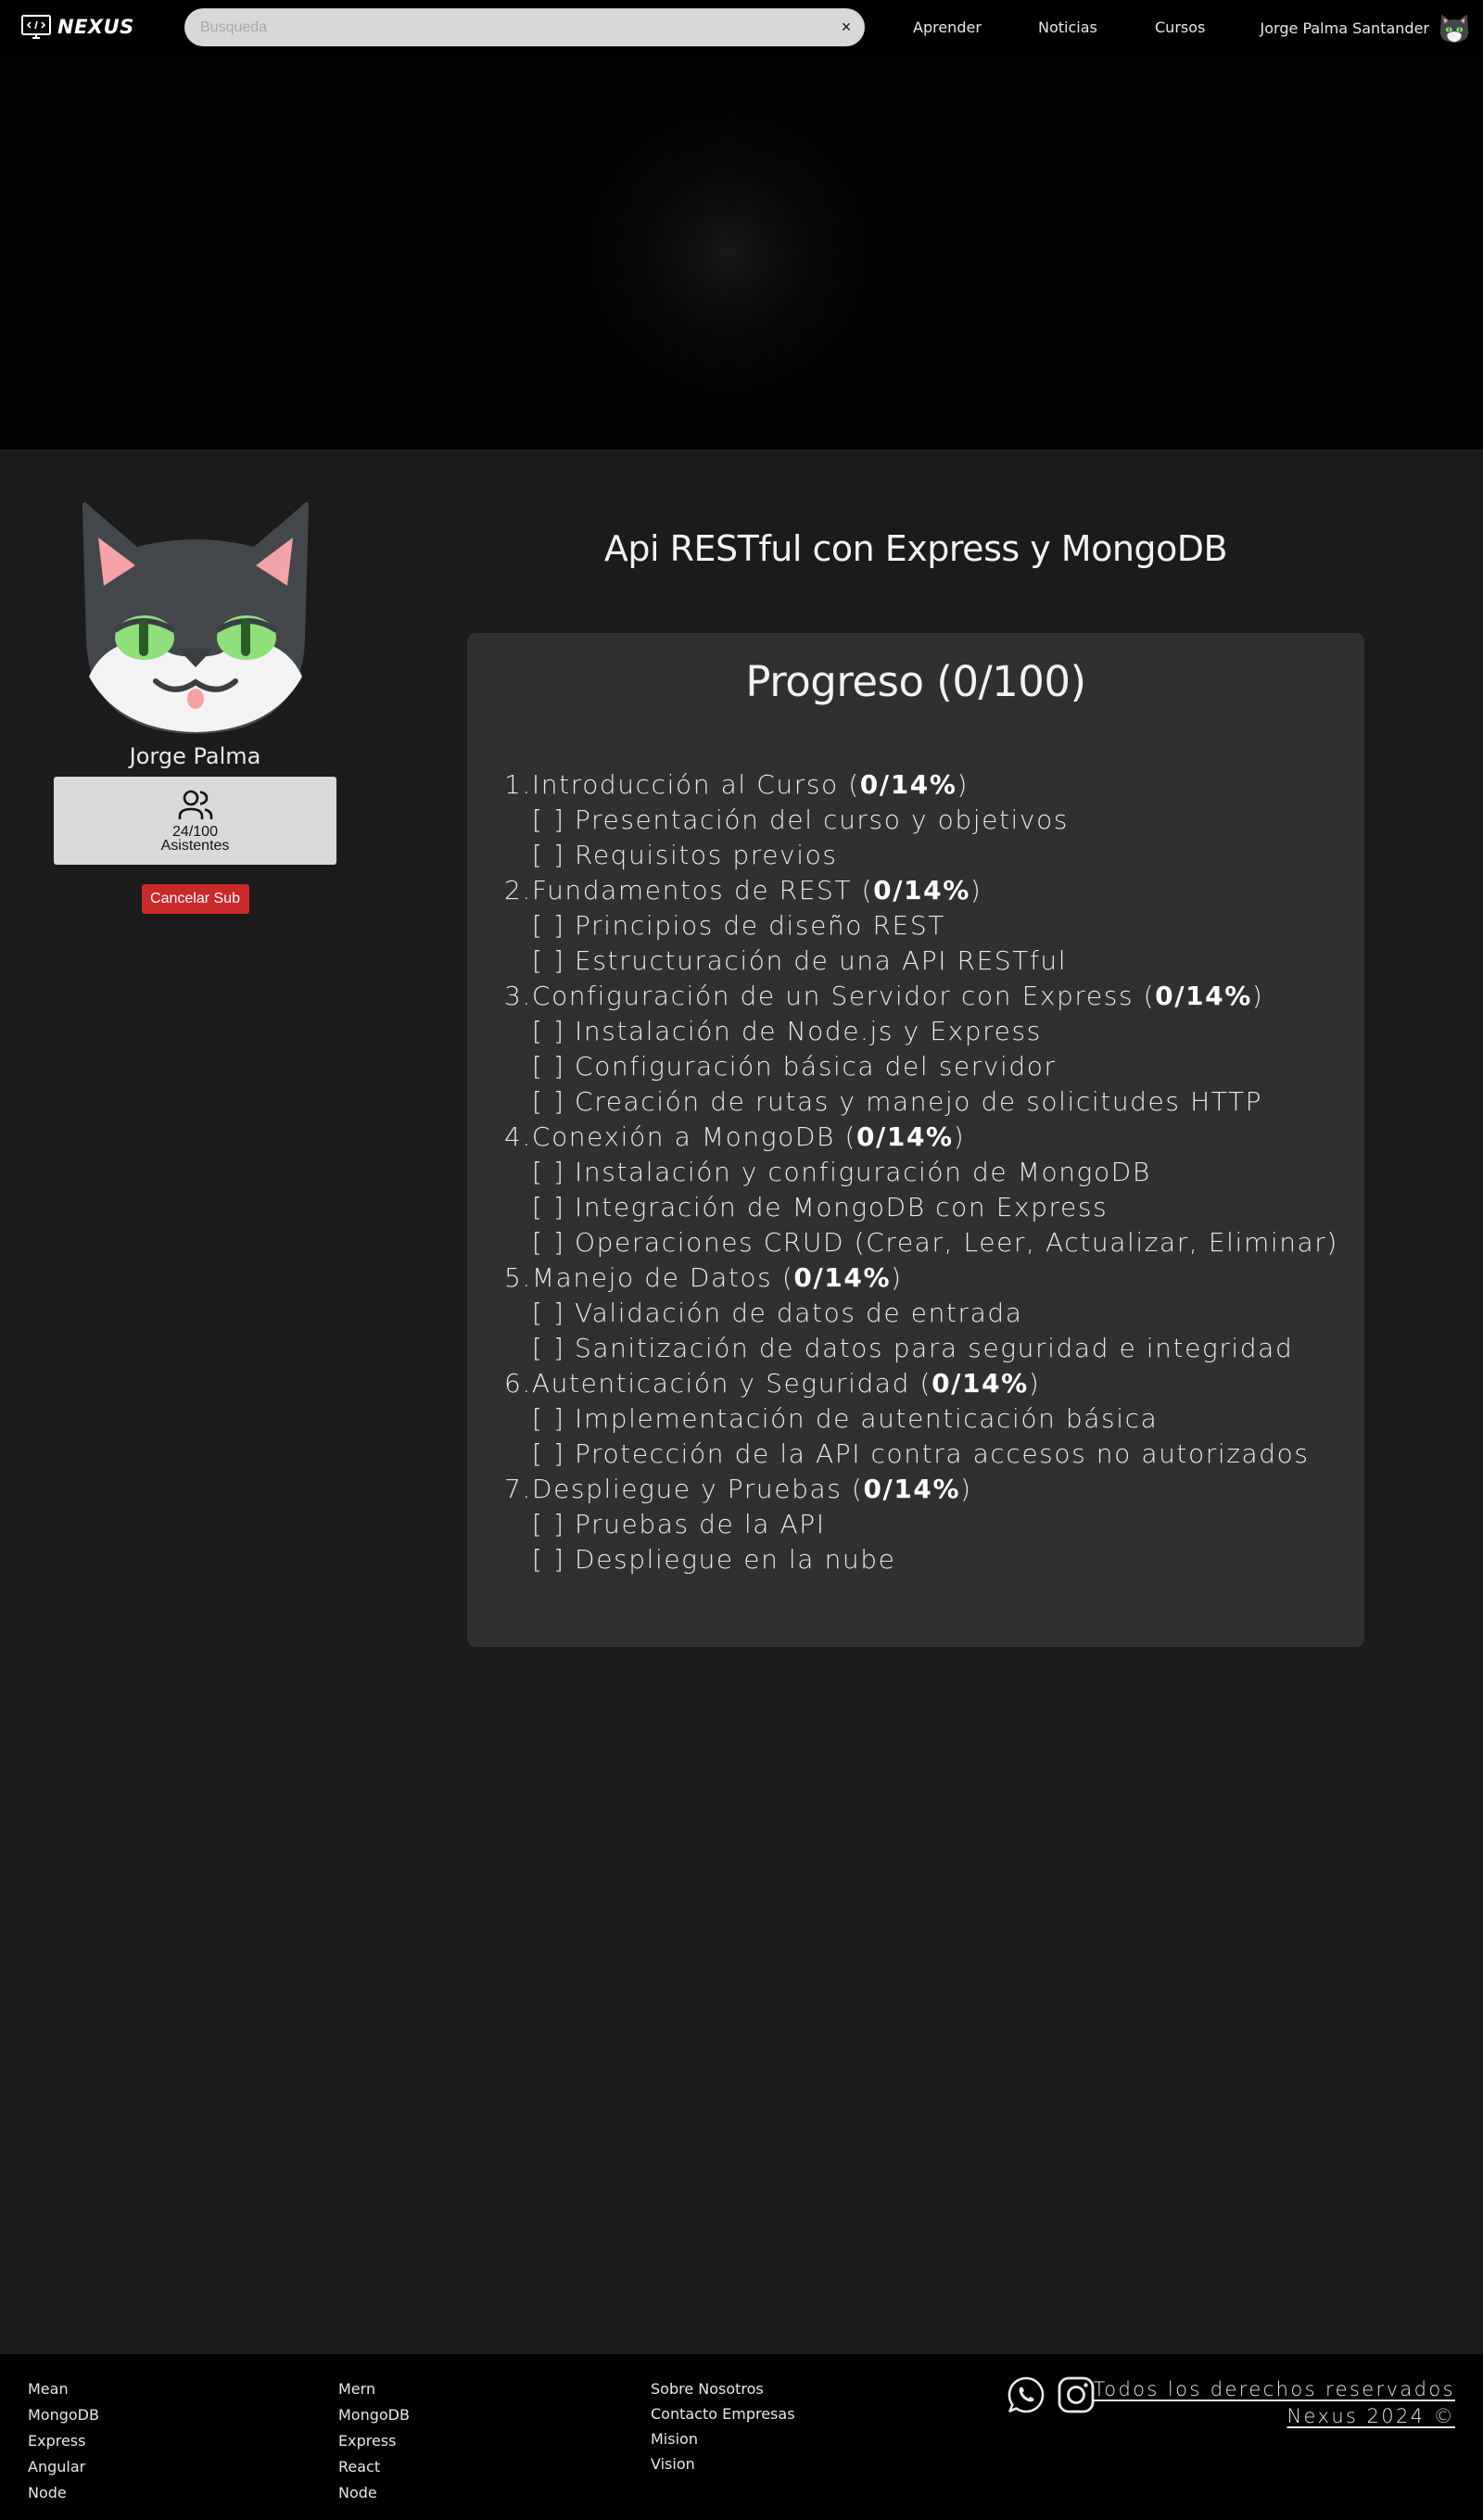 This screenshot has width=1483, height=2520. Describe the element at coordinates (1067, 27) in the screenshot. I see `nav-link-noticias: Noticias` at that location.